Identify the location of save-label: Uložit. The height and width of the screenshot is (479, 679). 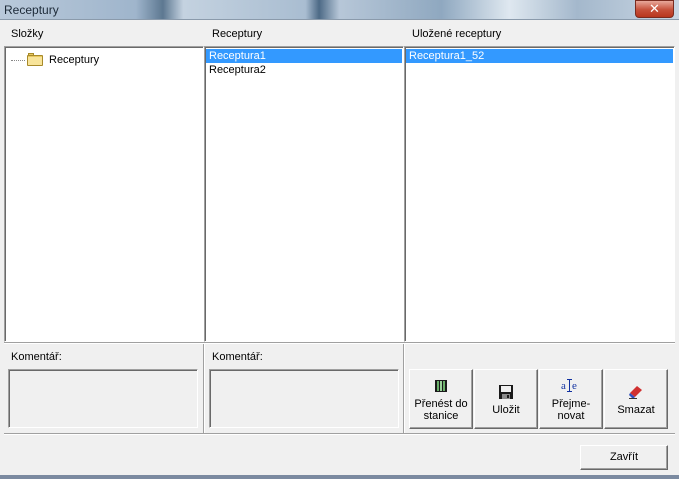
(506, 410).